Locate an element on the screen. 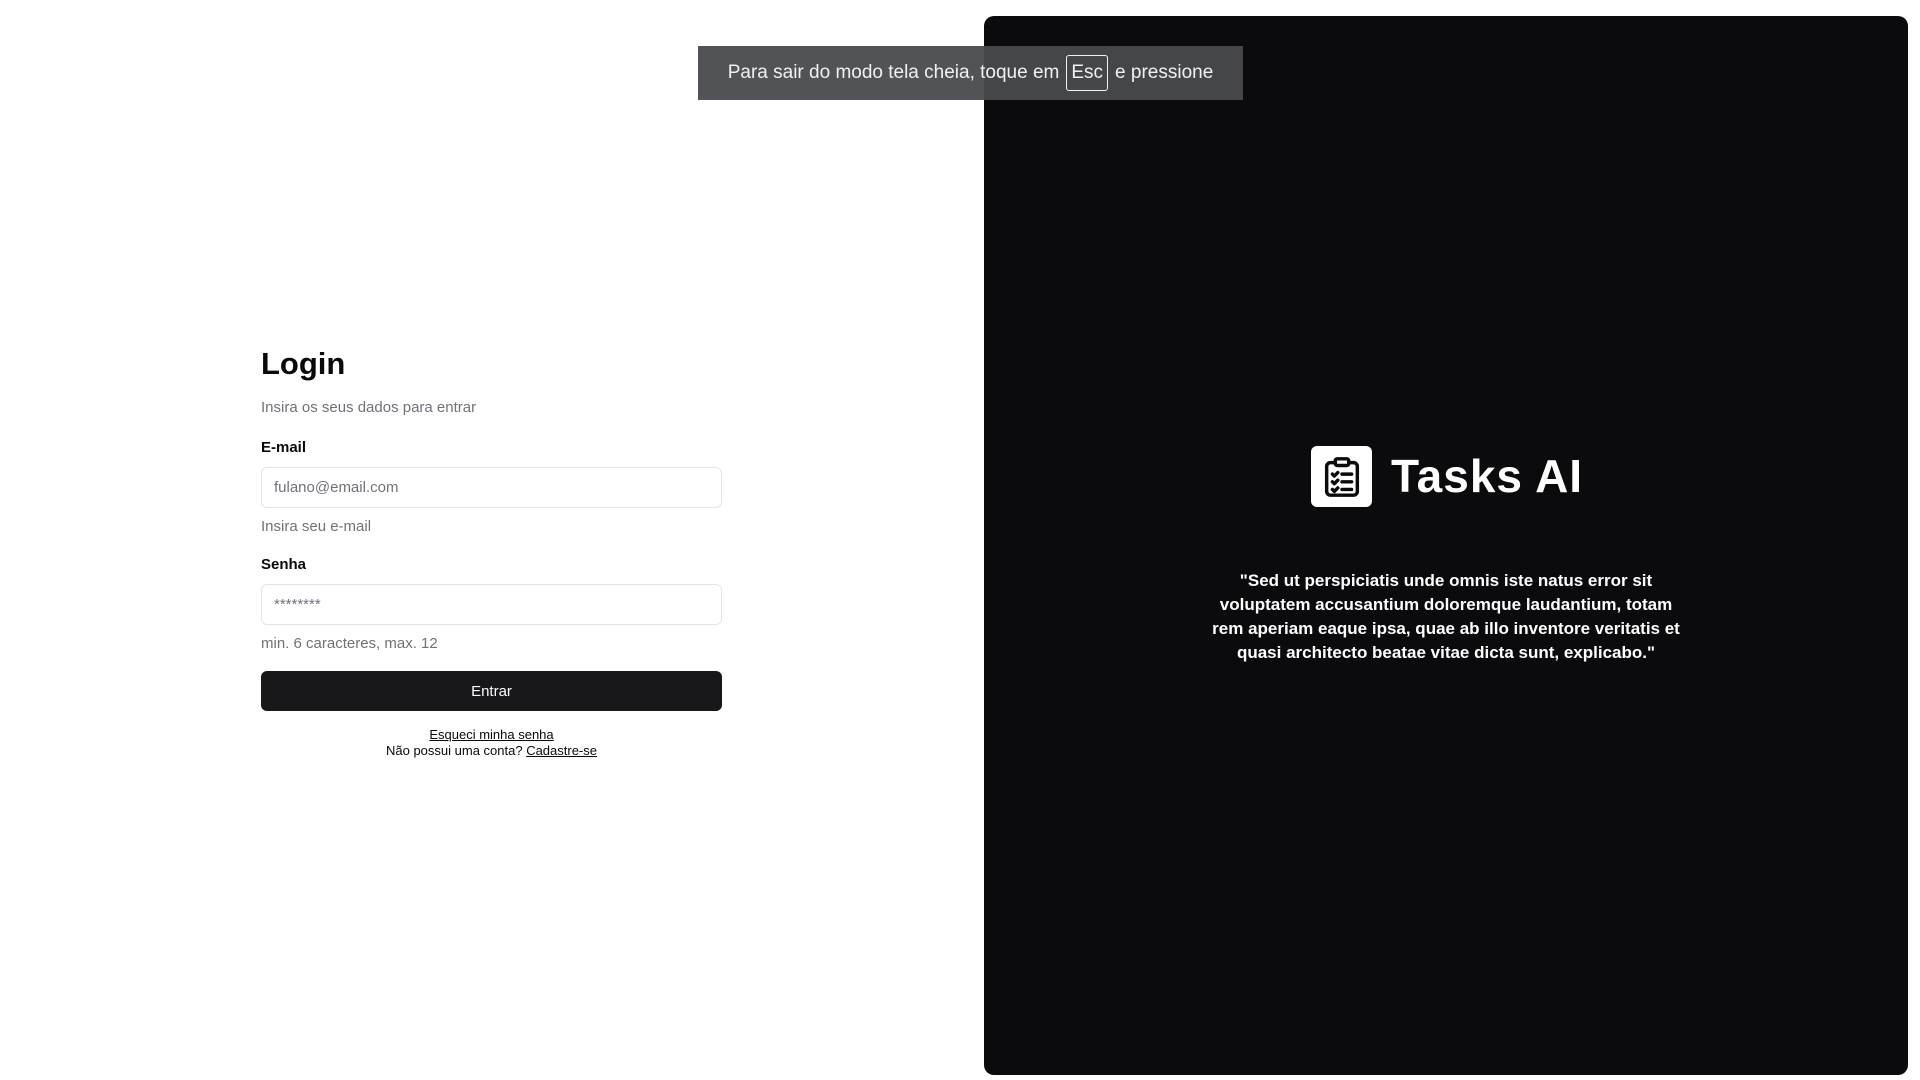 The height and width of the screenshot is (1080, 1920). login-subtitle: Insira os seus dados para entrar is located at coordinates (369, 407).